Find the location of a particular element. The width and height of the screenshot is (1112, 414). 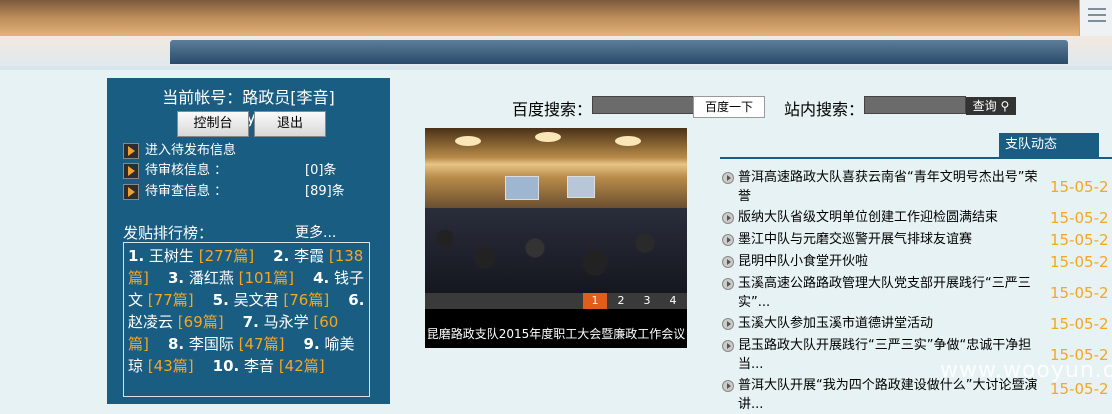

pending-check-count: [89]条 is located at coordinates (325, 191).